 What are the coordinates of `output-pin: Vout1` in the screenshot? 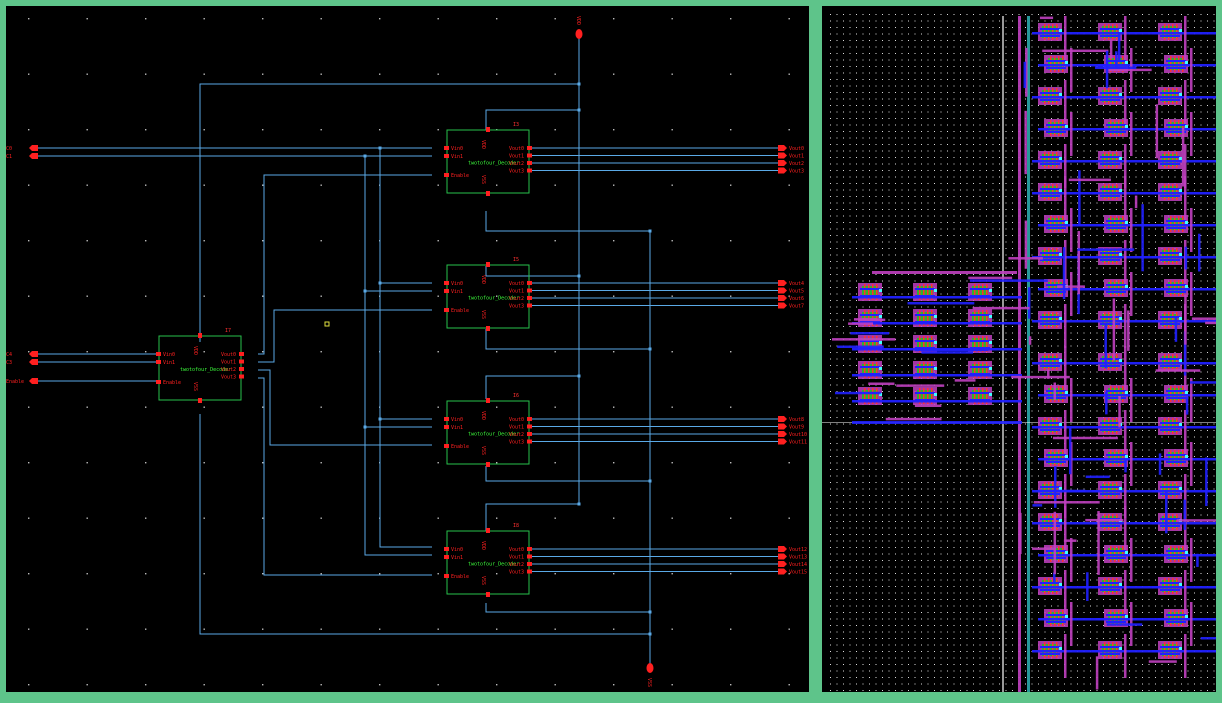 It's located at (791, 156).